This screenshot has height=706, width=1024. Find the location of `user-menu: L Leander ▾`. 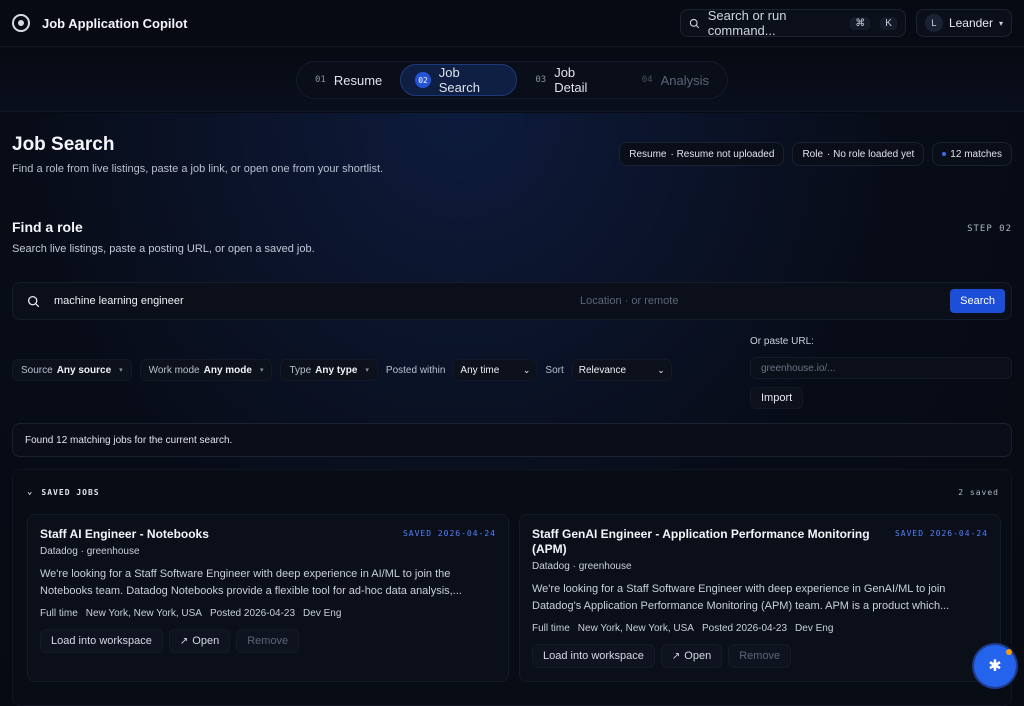

user-menu: L Leander ▾ is located at coordinates (963, 23).